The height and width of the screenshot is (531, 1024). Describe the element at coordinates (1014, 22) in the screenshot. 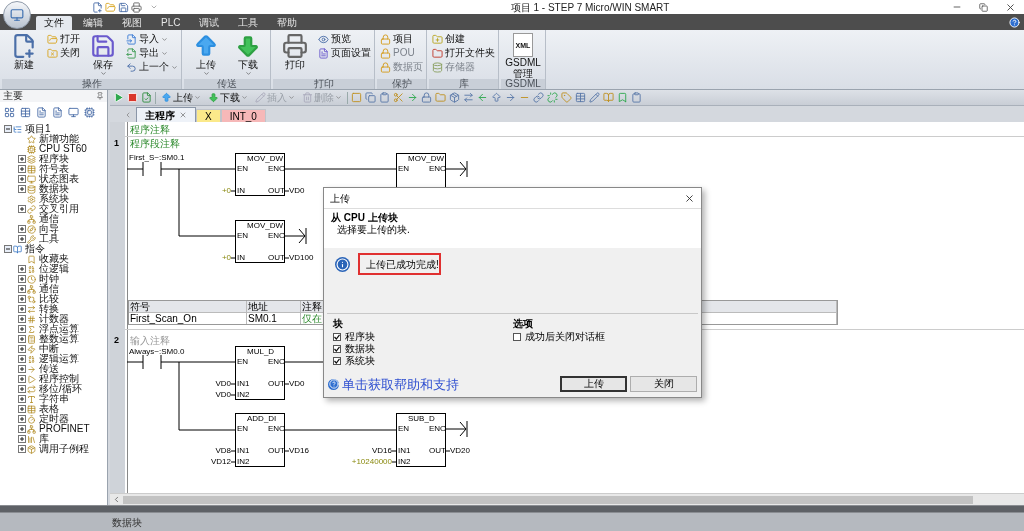

I see `help-icon` at that location.